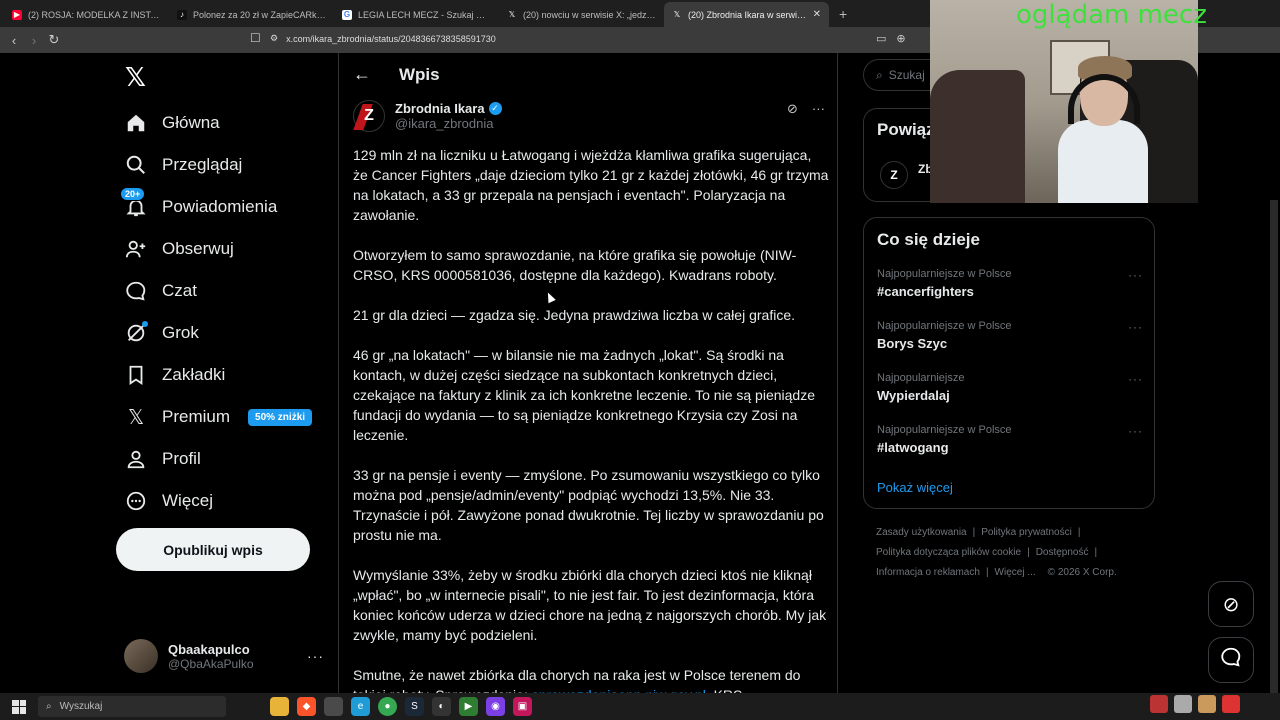 Image resolution: width=1280 pixels, height=720 pixels. I want to click on related-avatar: Z, so click(894, 175).